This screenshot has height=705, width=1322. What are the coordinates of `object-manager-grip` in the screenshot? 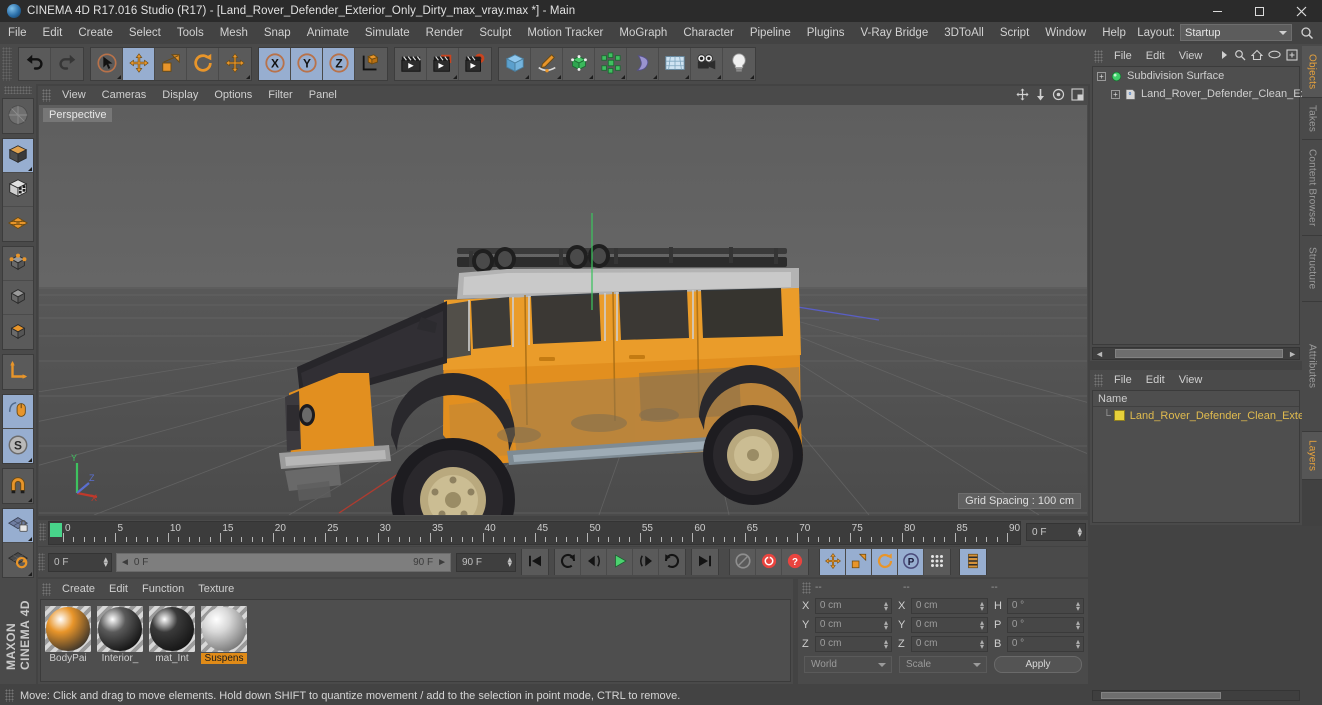 It's located at (1098, 56).